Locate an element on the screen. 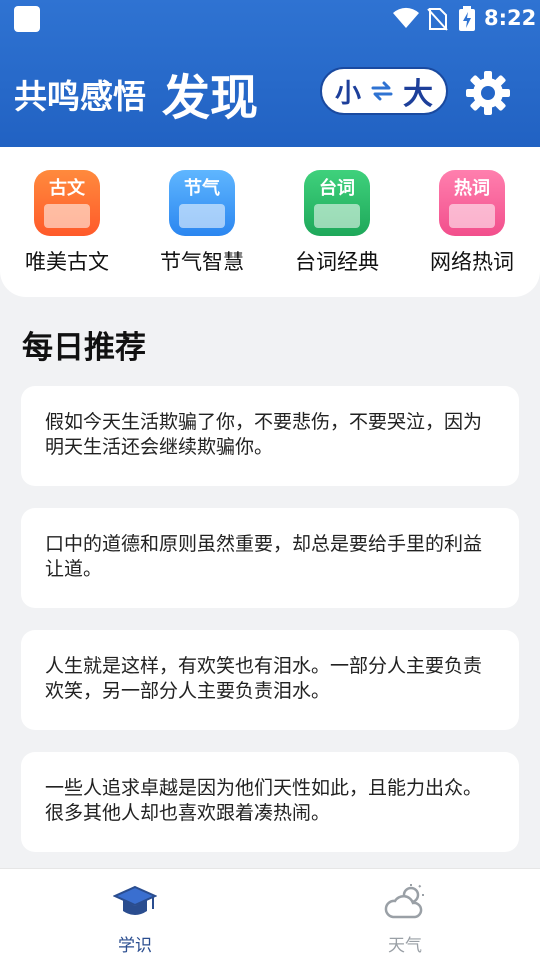  swap-arrows-icon is located at coordinates (382, 91).